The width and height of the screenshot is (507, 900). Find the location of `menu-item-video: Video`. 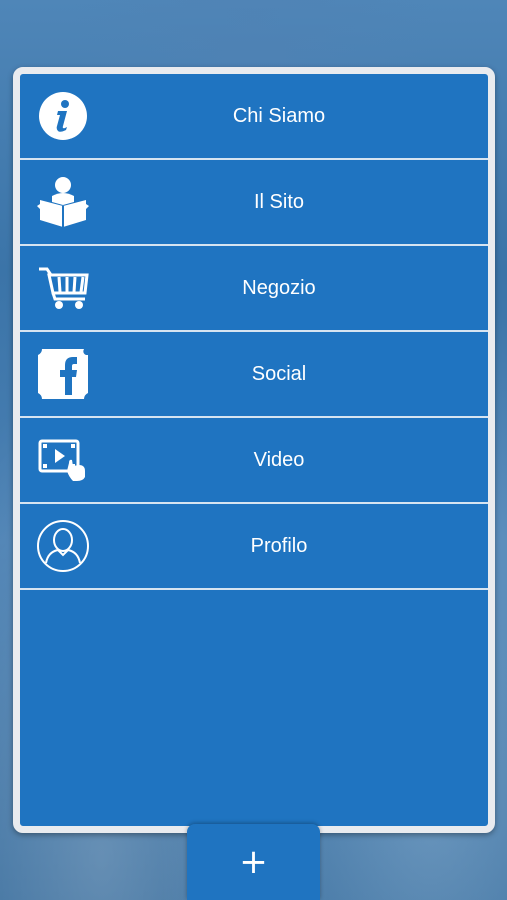

menu-item-video: Video is located at coordinates (254, 461).